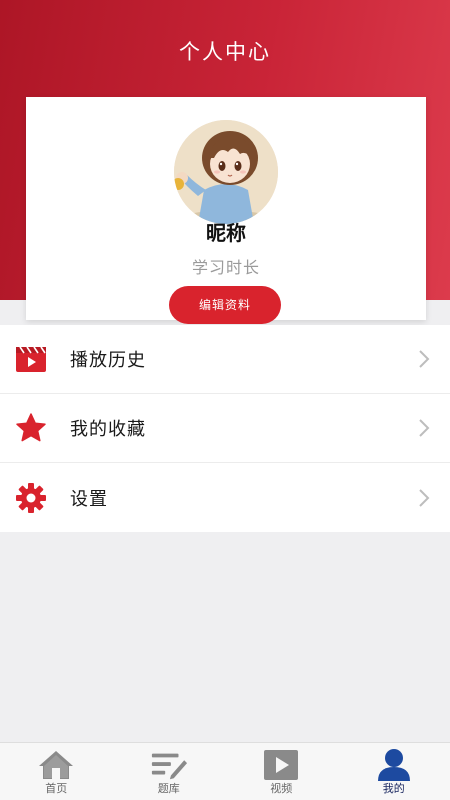 The width and height of the screenshot is (450, 800). I want to click on avatar-illustration, so click(226, 172).